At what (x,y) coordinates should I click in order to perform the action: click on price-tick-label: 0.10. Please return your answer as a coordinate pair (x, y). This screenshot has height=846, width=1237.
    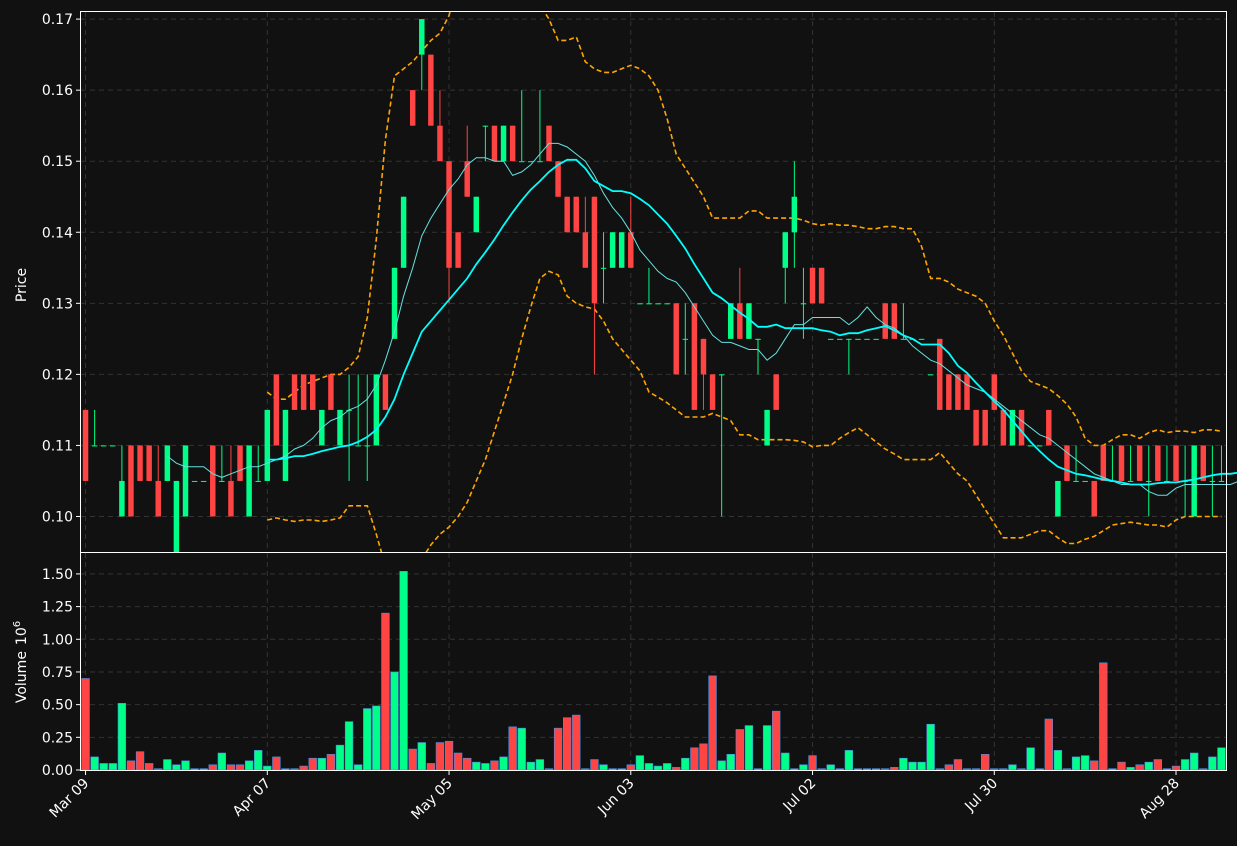
    Looking at the image, I should click on (57, 517).